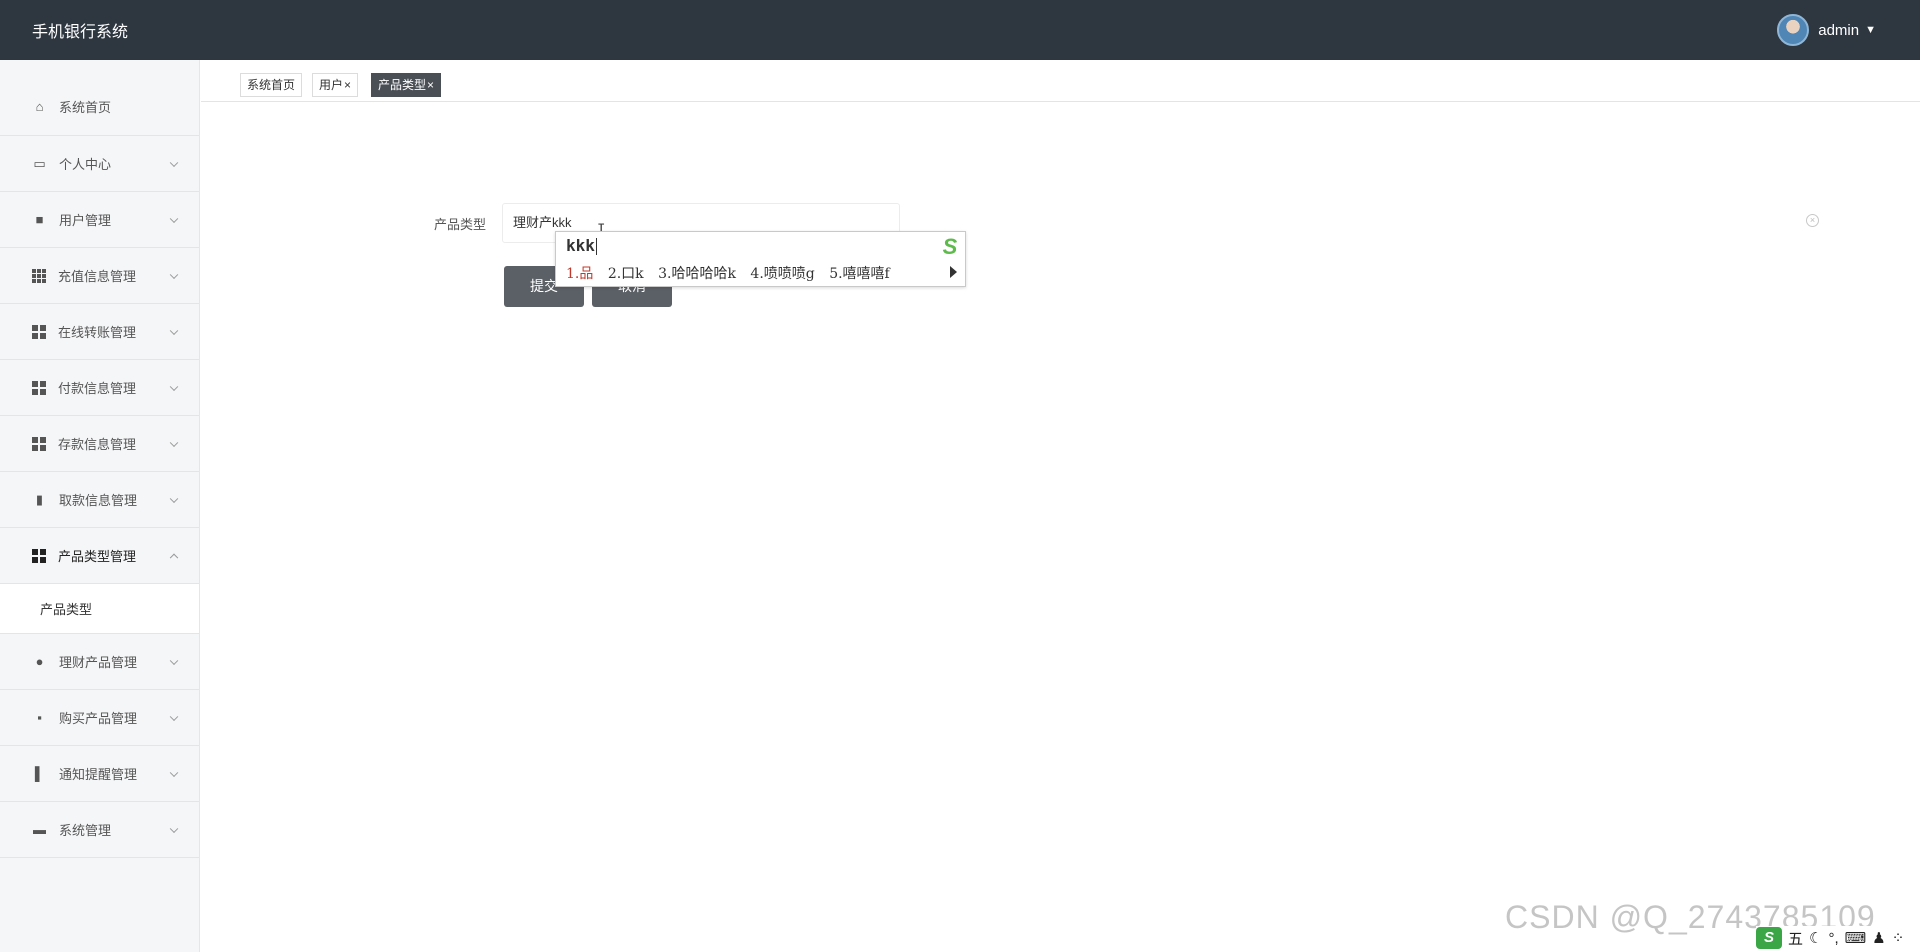 The width and height of the screenshot is (1920, 952). I want to click on caret-down-icon: ▼, so click(1870, 30).